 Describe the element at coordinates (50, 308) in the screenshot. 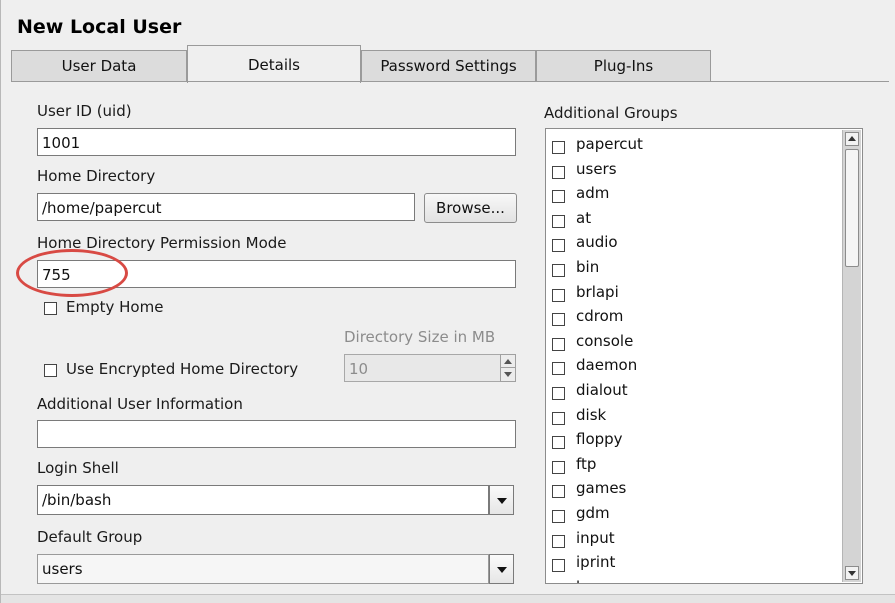

I see `empty-home-checkbox` at that location.